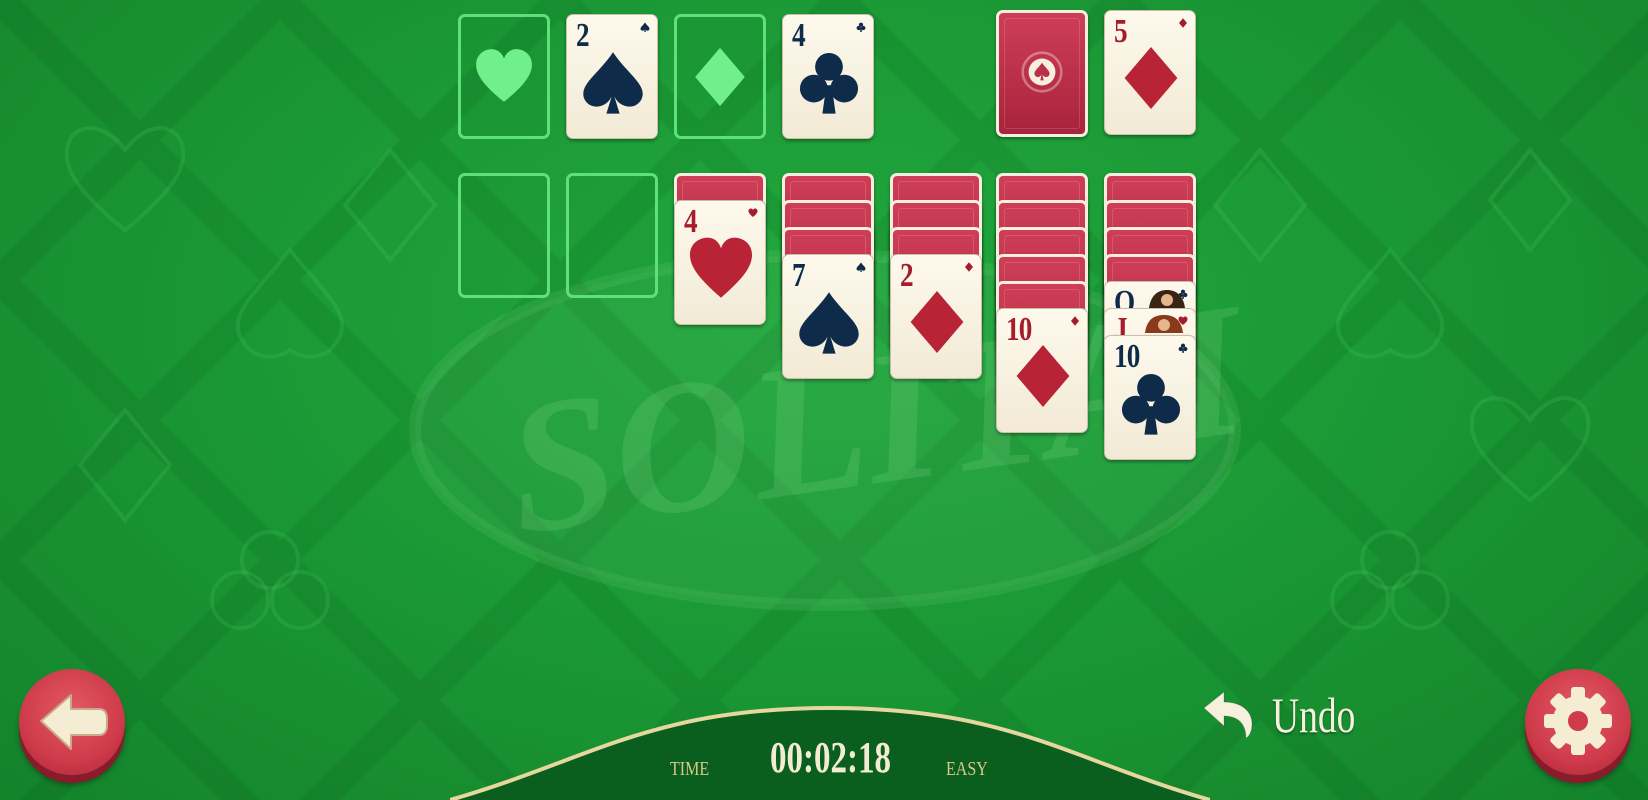 The image size is (1648, 800). Describe the element at coordinates (967, 769) in the screenshot. I see `difficulty-label: EASY` at that location.